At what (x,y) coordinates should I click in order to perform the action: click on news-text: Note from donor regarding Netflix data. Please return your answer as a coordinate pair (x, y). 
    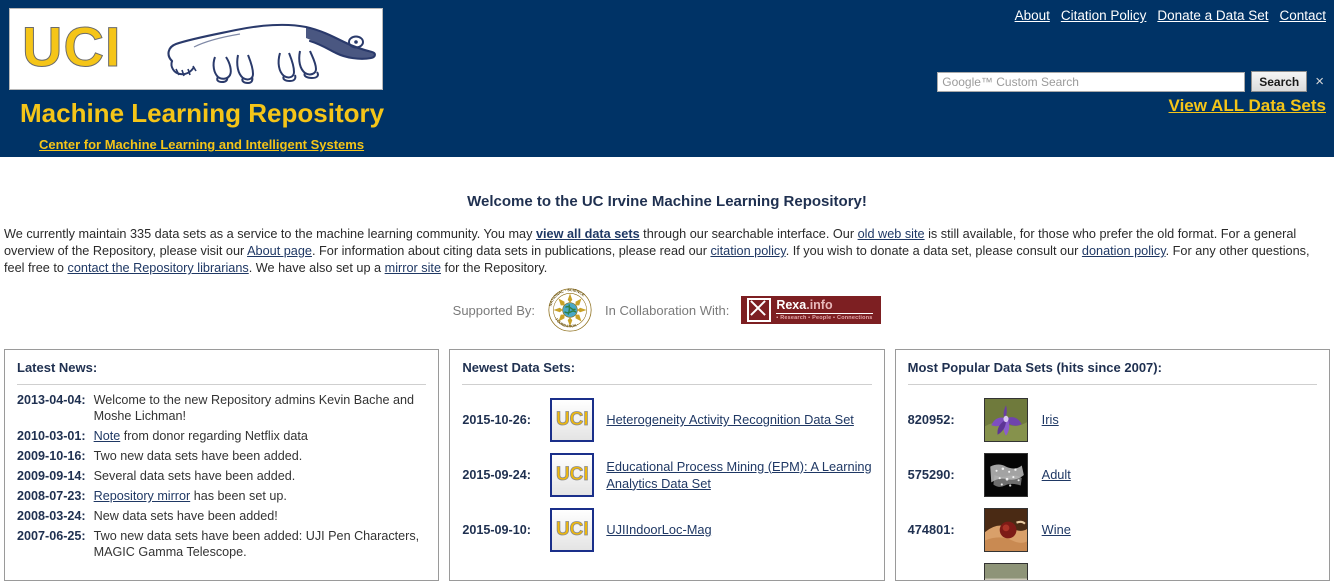
    Looking at the image, I should click on (201, 436).